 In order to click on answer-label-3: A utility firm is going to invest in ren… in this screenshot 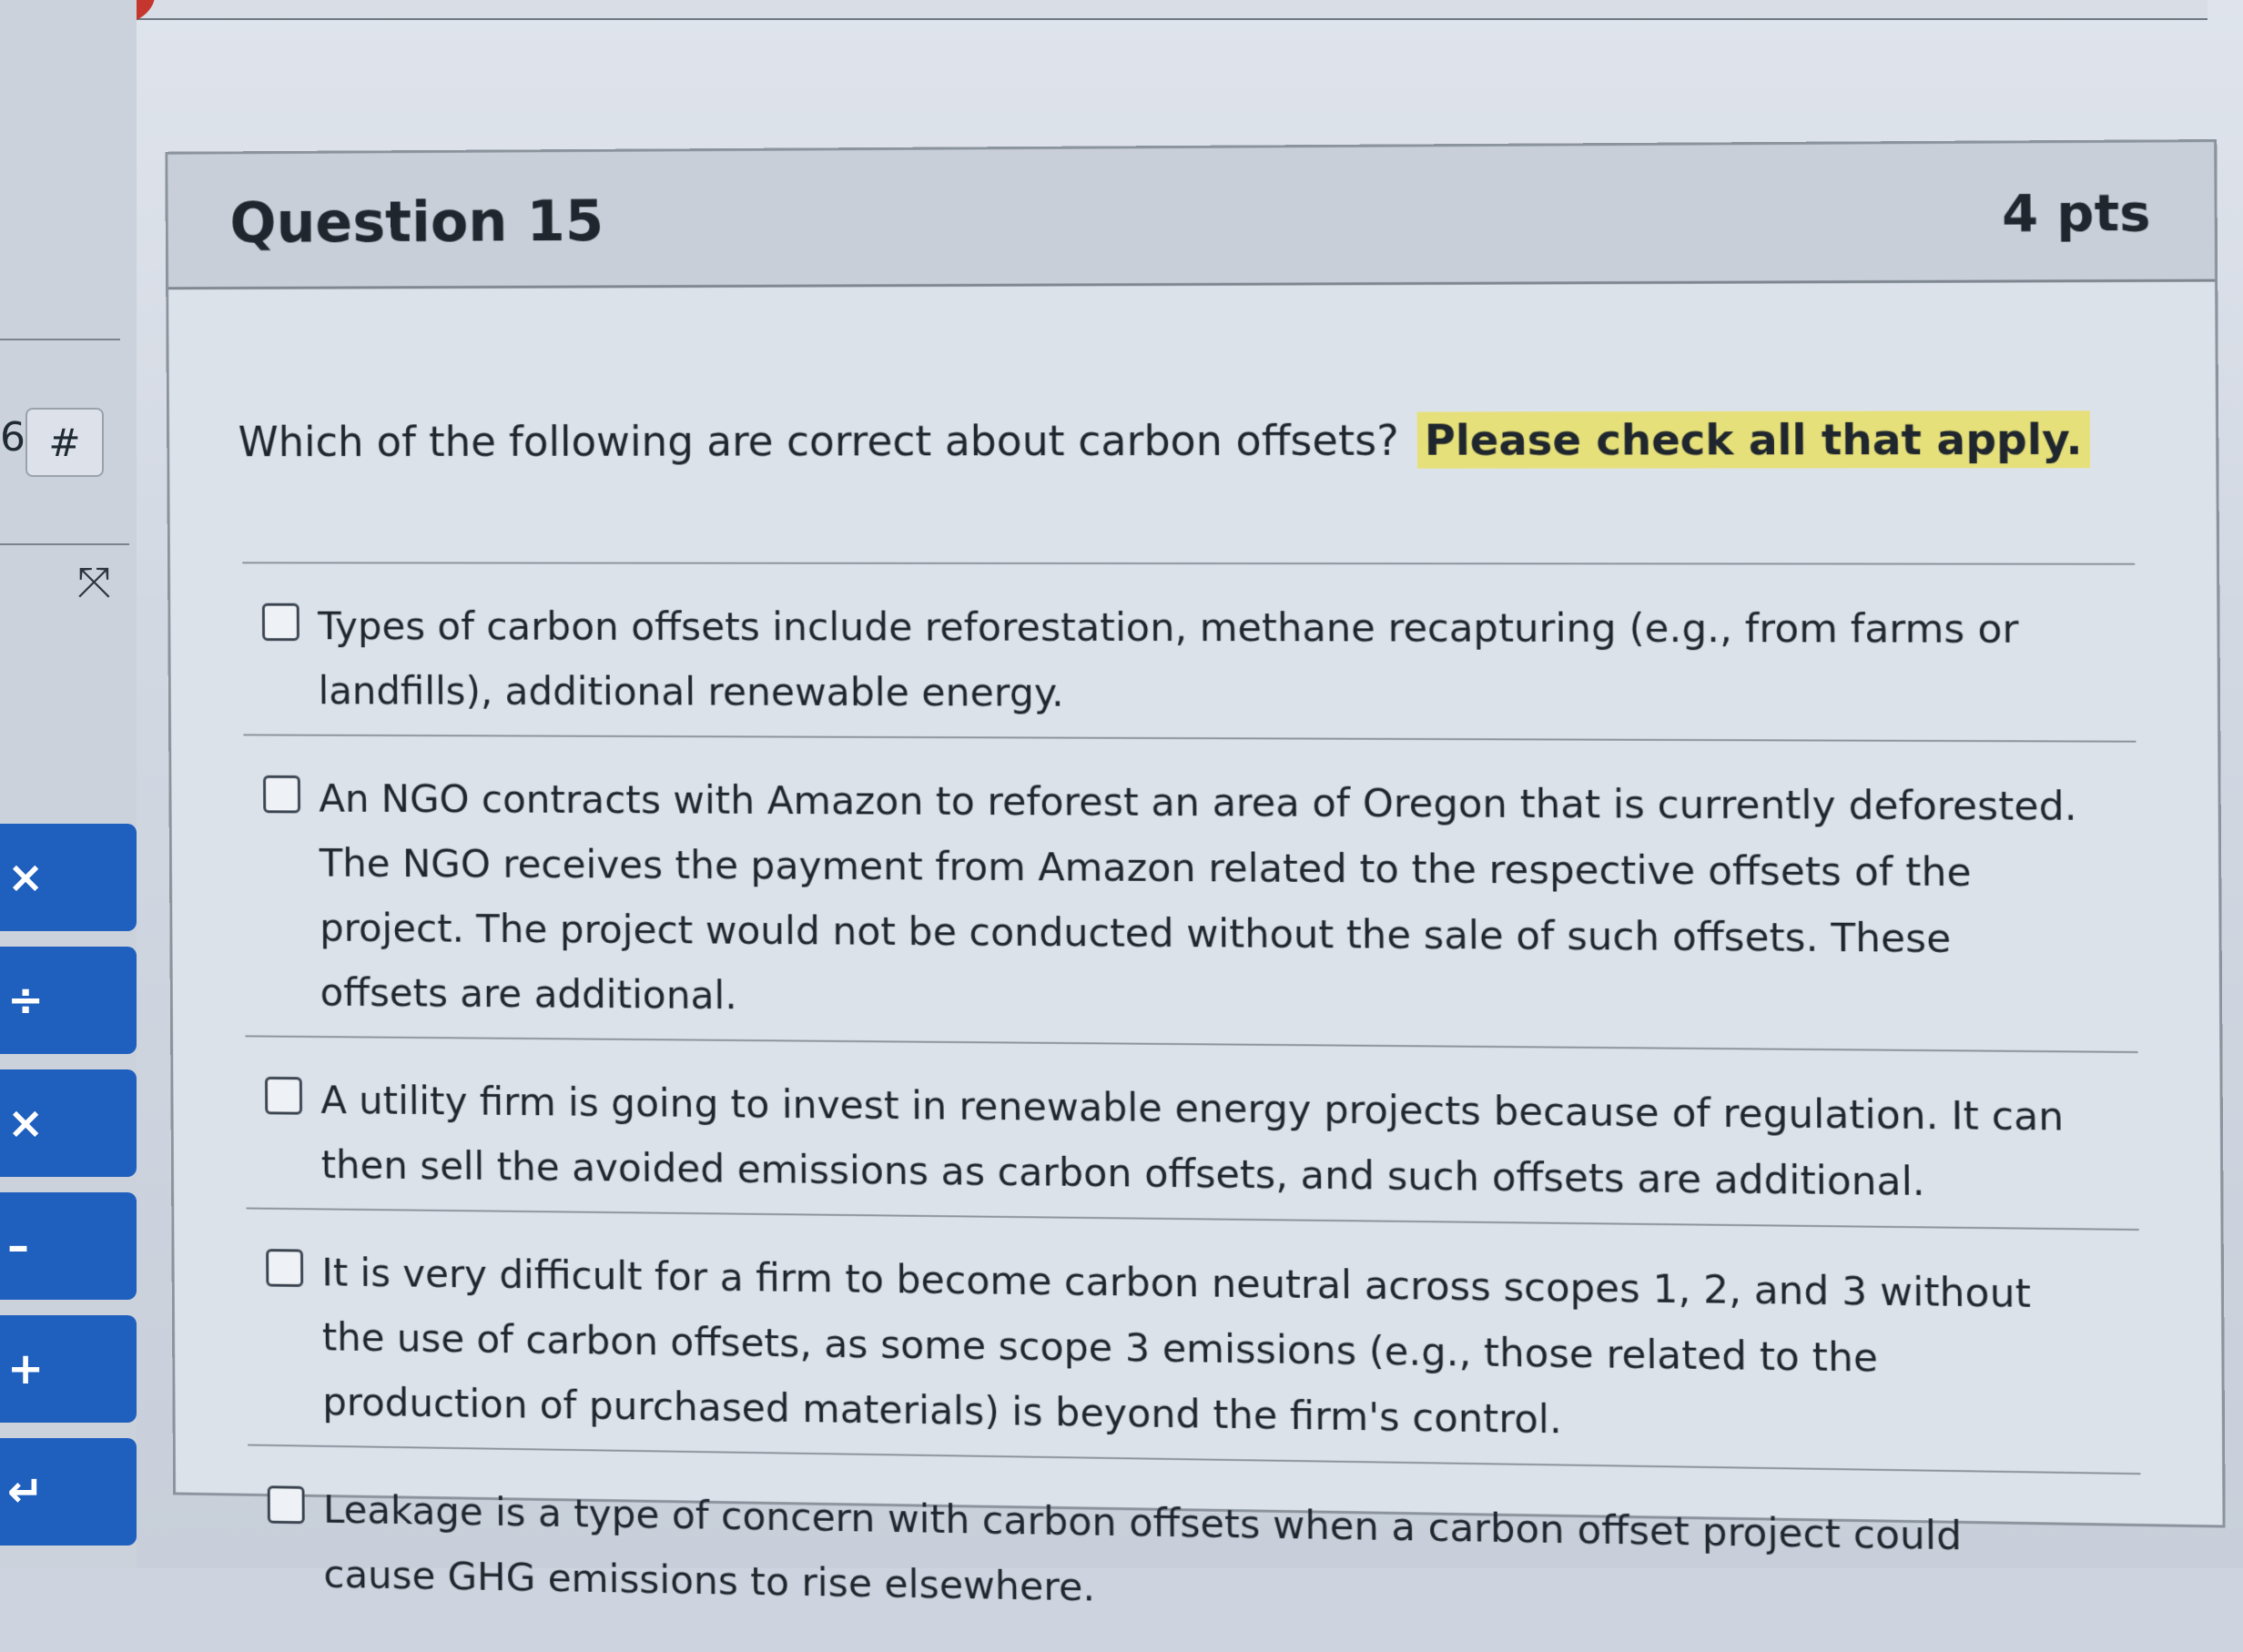, I will do `click(1193, 1142)`.